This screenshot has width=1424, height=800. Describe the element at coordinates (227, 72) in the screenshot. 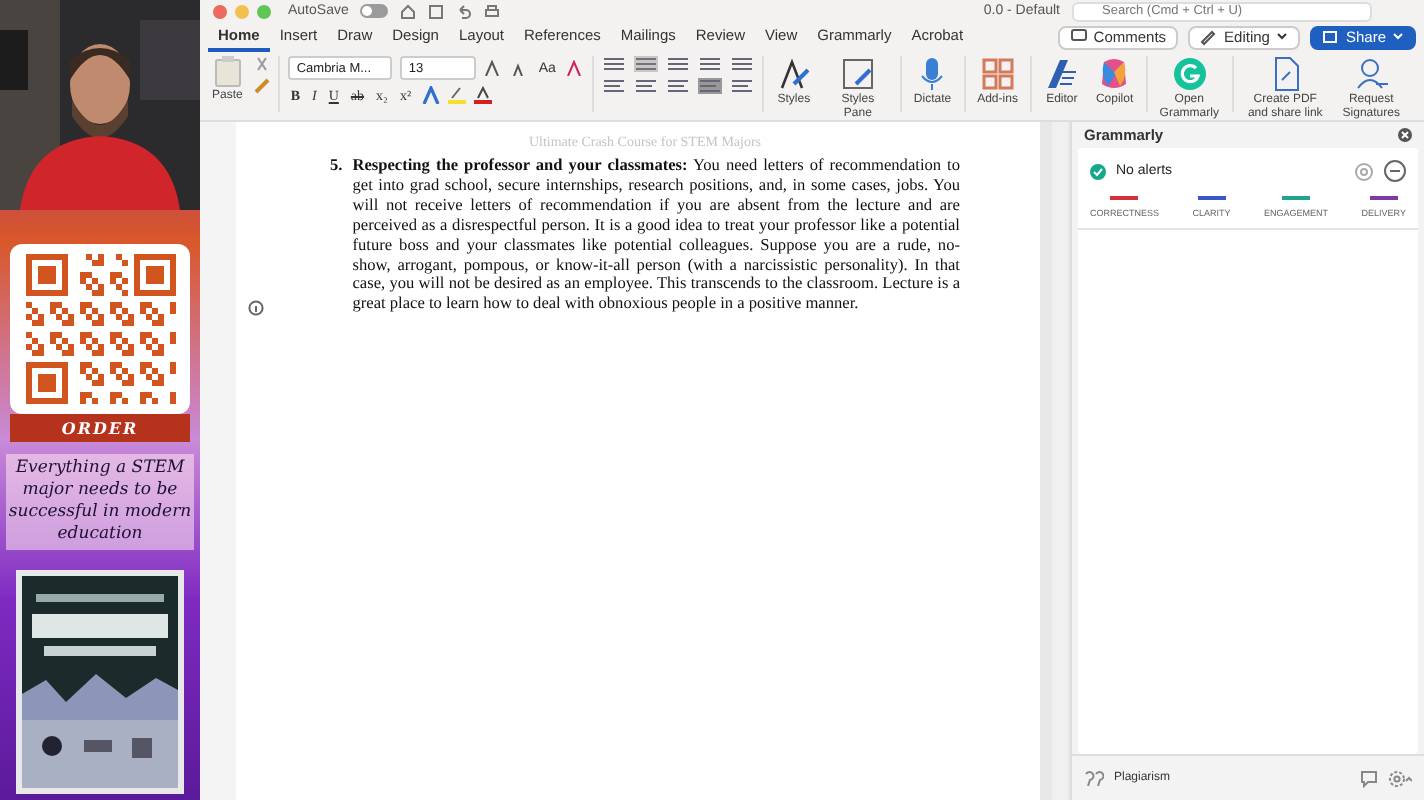

I see `clipboard-icon` at that location.